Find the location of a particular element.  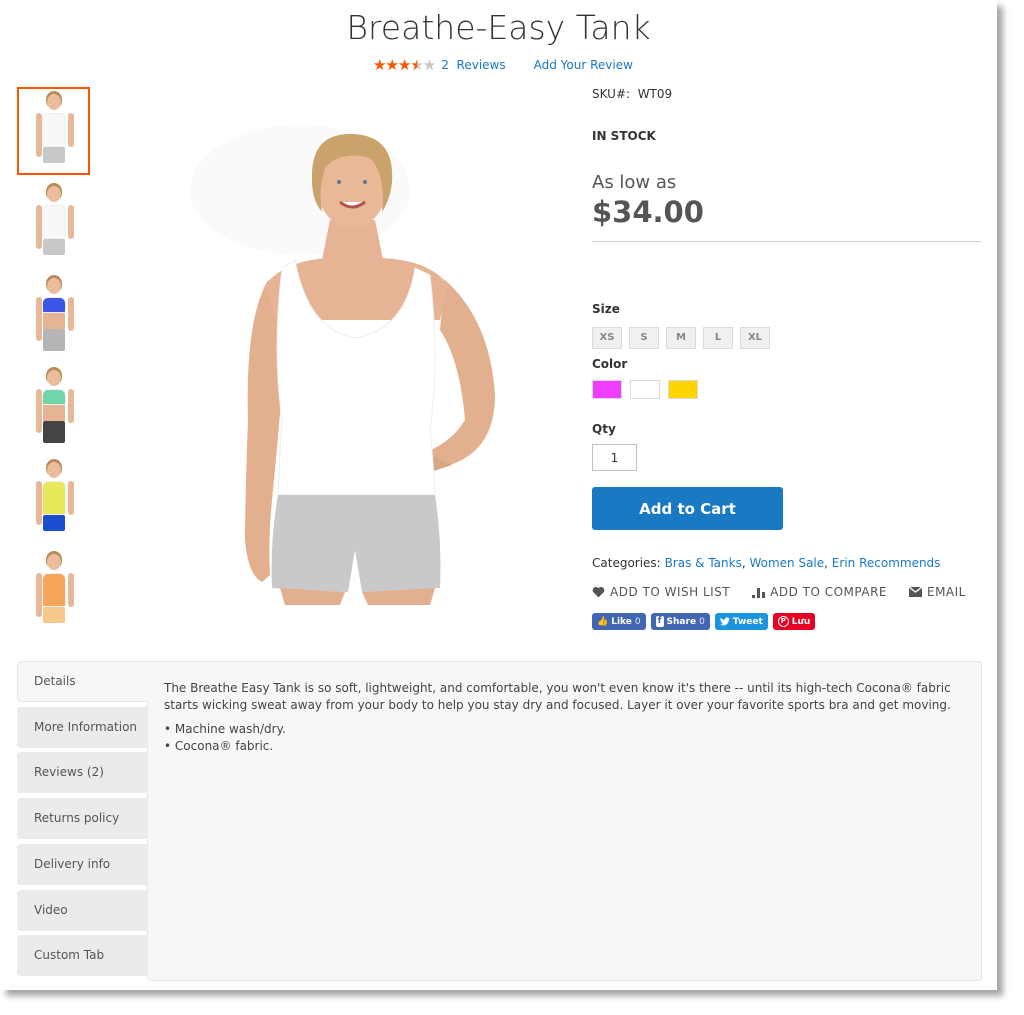

thumbnail-blue-bra is located at coordinates (53, 315).